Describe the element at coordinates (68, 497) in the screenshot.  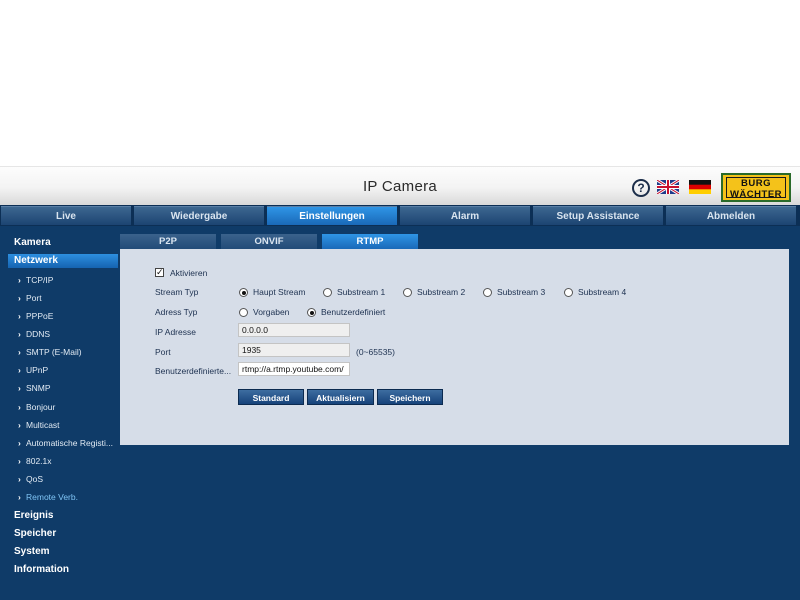
I see `sidebar-item-remote: › Remote Verb.` at that location.